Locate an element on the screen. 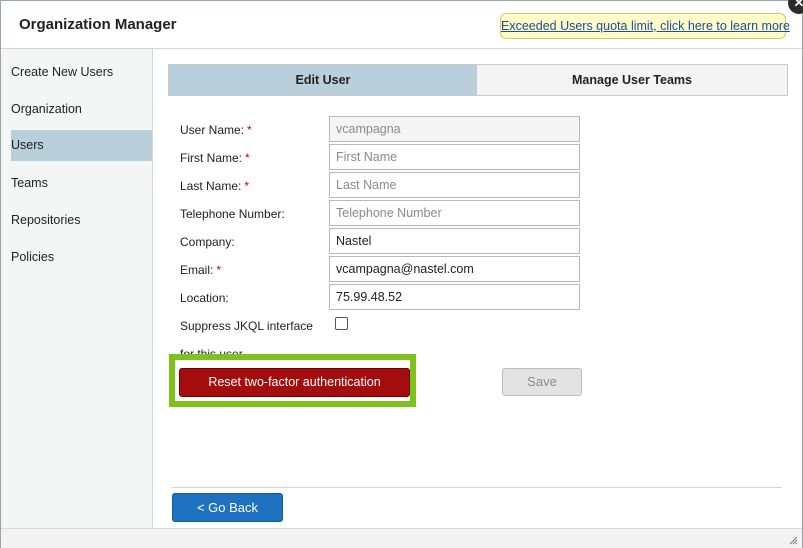  email-label-text: Email: is located at coordinates (197, 270).